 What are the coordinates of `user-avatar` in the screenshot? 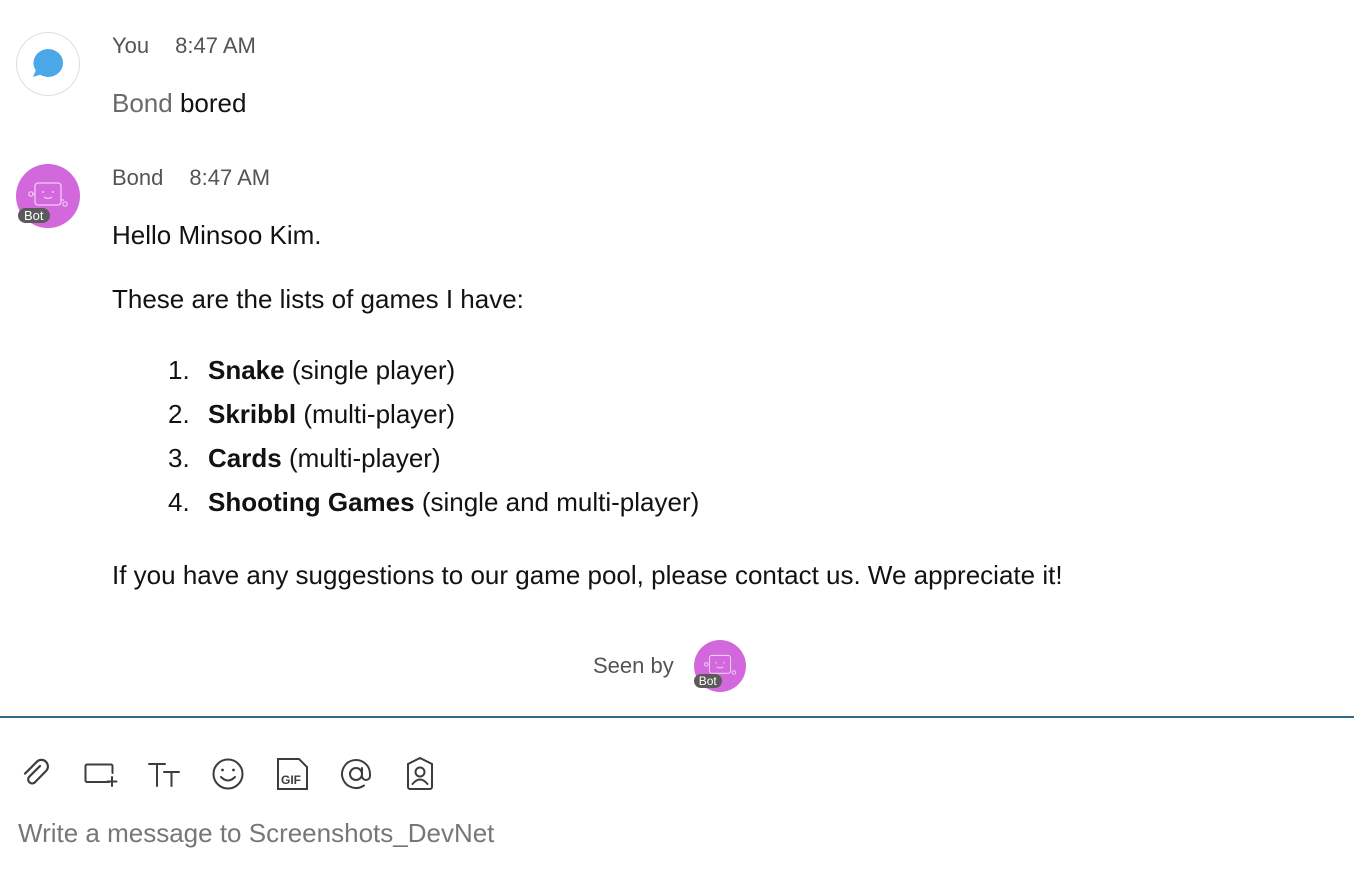 It's located at (48, 64).